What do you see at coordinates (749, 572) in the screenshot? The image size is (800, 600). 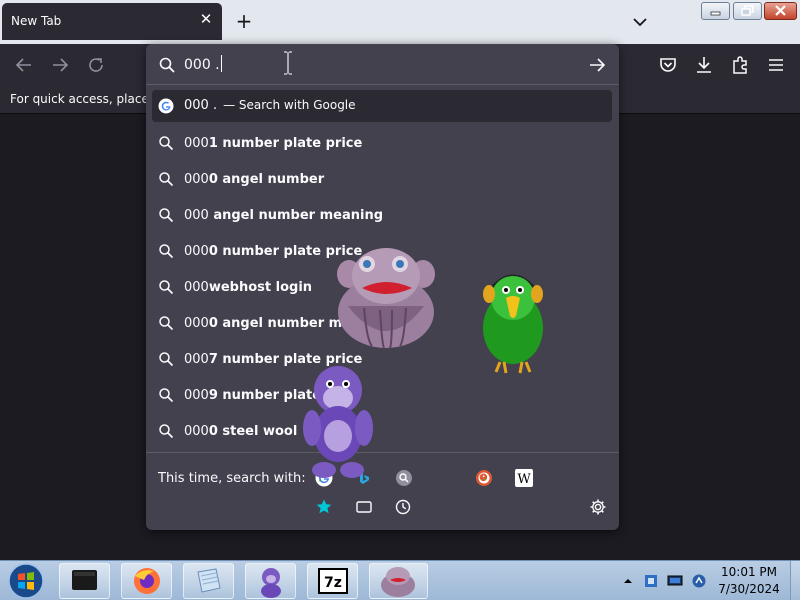 I see `clock-time: 10:01 PM` at bounding box center [749, 572].